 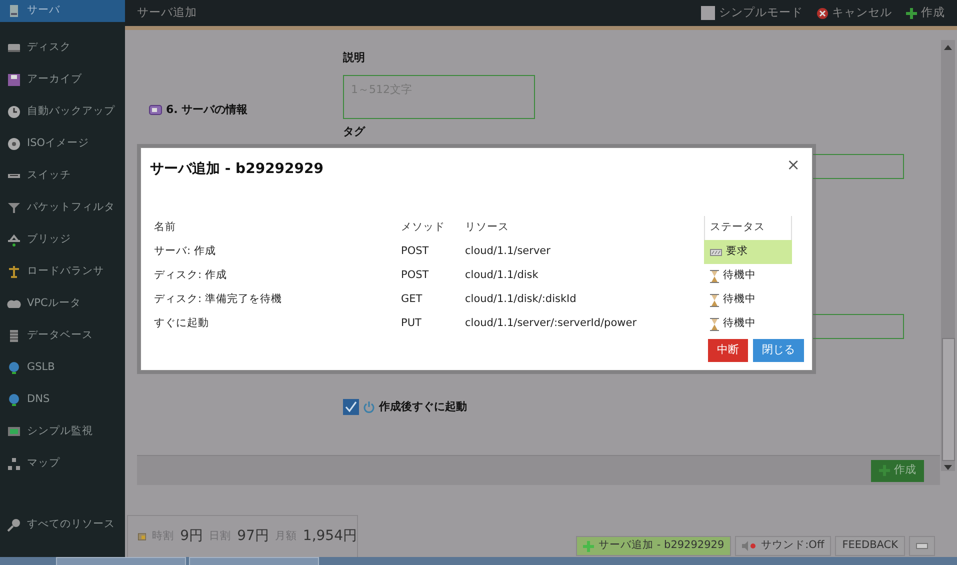 I want to click on abort-button: 中断, so click(x=728, y=350).